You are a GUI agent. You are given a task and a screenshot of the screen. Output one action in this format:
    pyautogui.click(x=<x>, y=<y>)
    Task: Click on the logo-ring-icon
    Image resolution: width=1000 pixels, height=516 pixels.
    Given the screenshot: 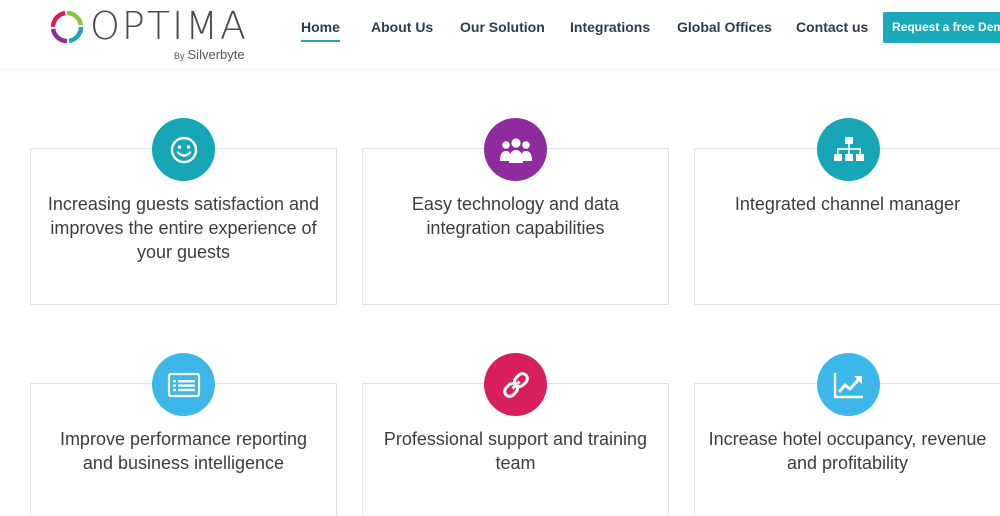 What is the action you would take?
    pyautogui.click(x=67, y=27)
    